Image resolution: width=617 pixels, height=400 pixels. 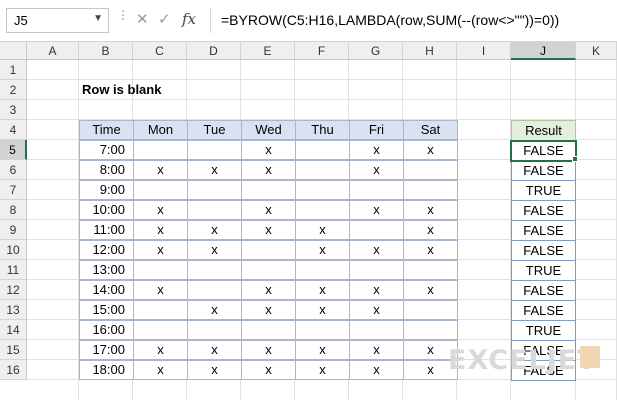 I want to click on row-header-3: 3, so click(x=13, y=110).